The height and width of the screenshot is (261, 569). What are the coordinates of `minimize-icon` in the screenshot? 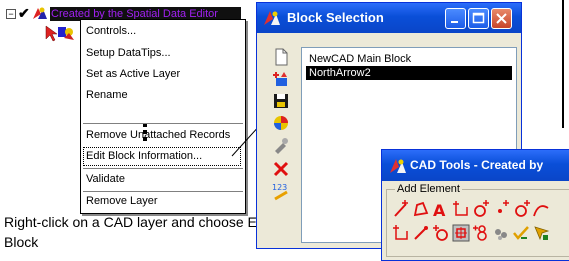 It's located at (455, 18).